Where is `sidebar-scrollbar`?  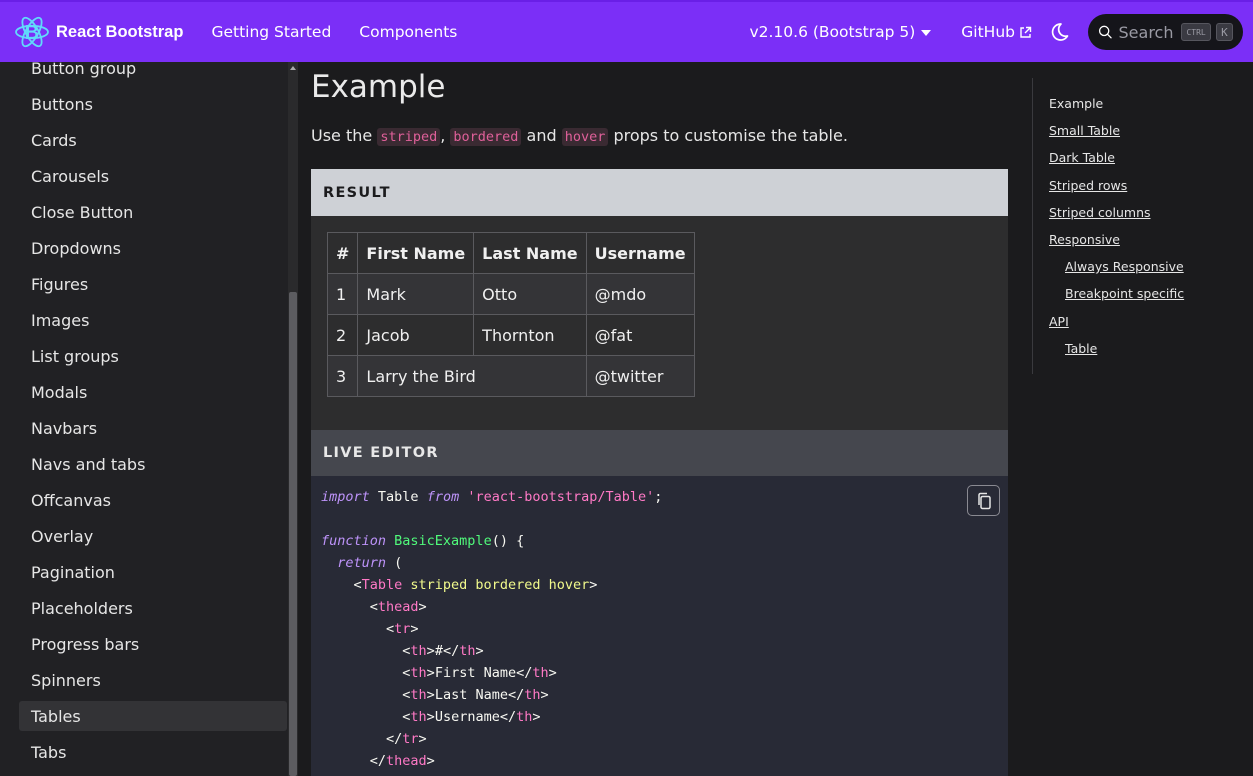 sidebar-scrollbar is located at coordinates (293, 419).